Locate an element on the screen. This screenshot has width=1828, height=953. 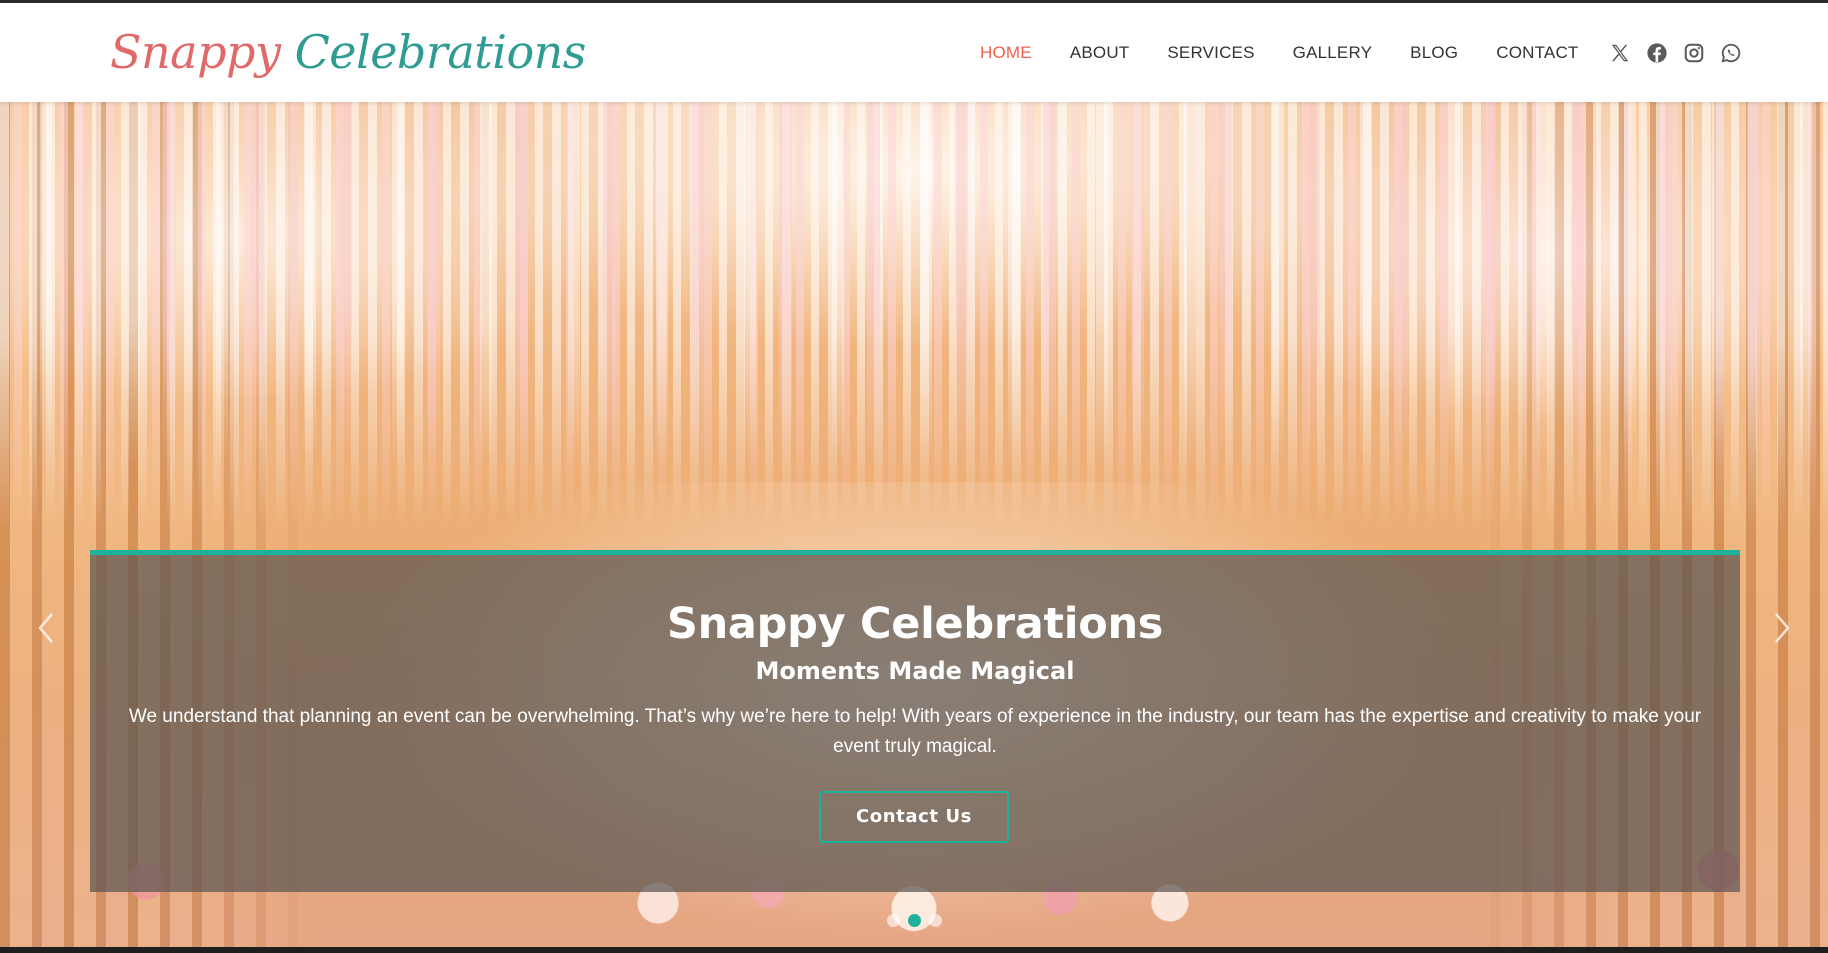
main-nav: HOME ABOUT SERVICES GALLERY BLOG CONTACT is located at coordinates (1361, 52).